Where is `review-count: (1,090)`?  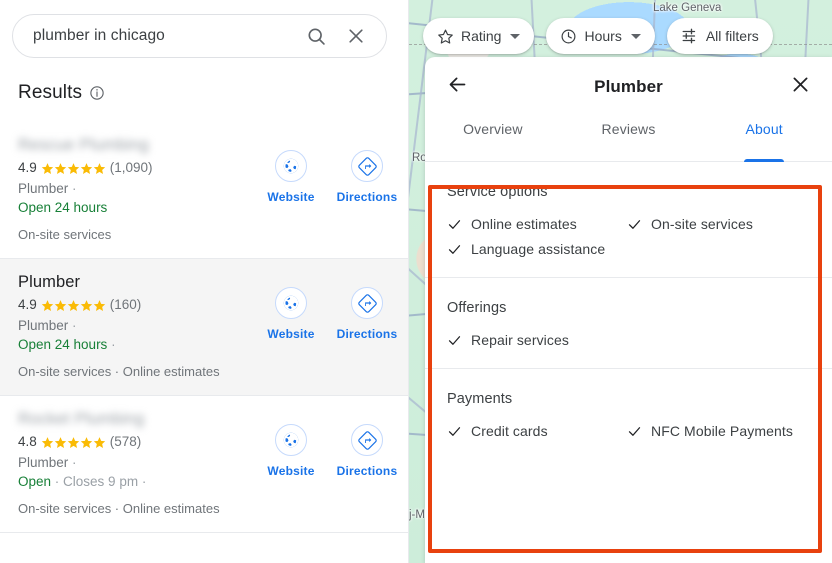 review-count: (1,090) is located at coordinates (131, 167).